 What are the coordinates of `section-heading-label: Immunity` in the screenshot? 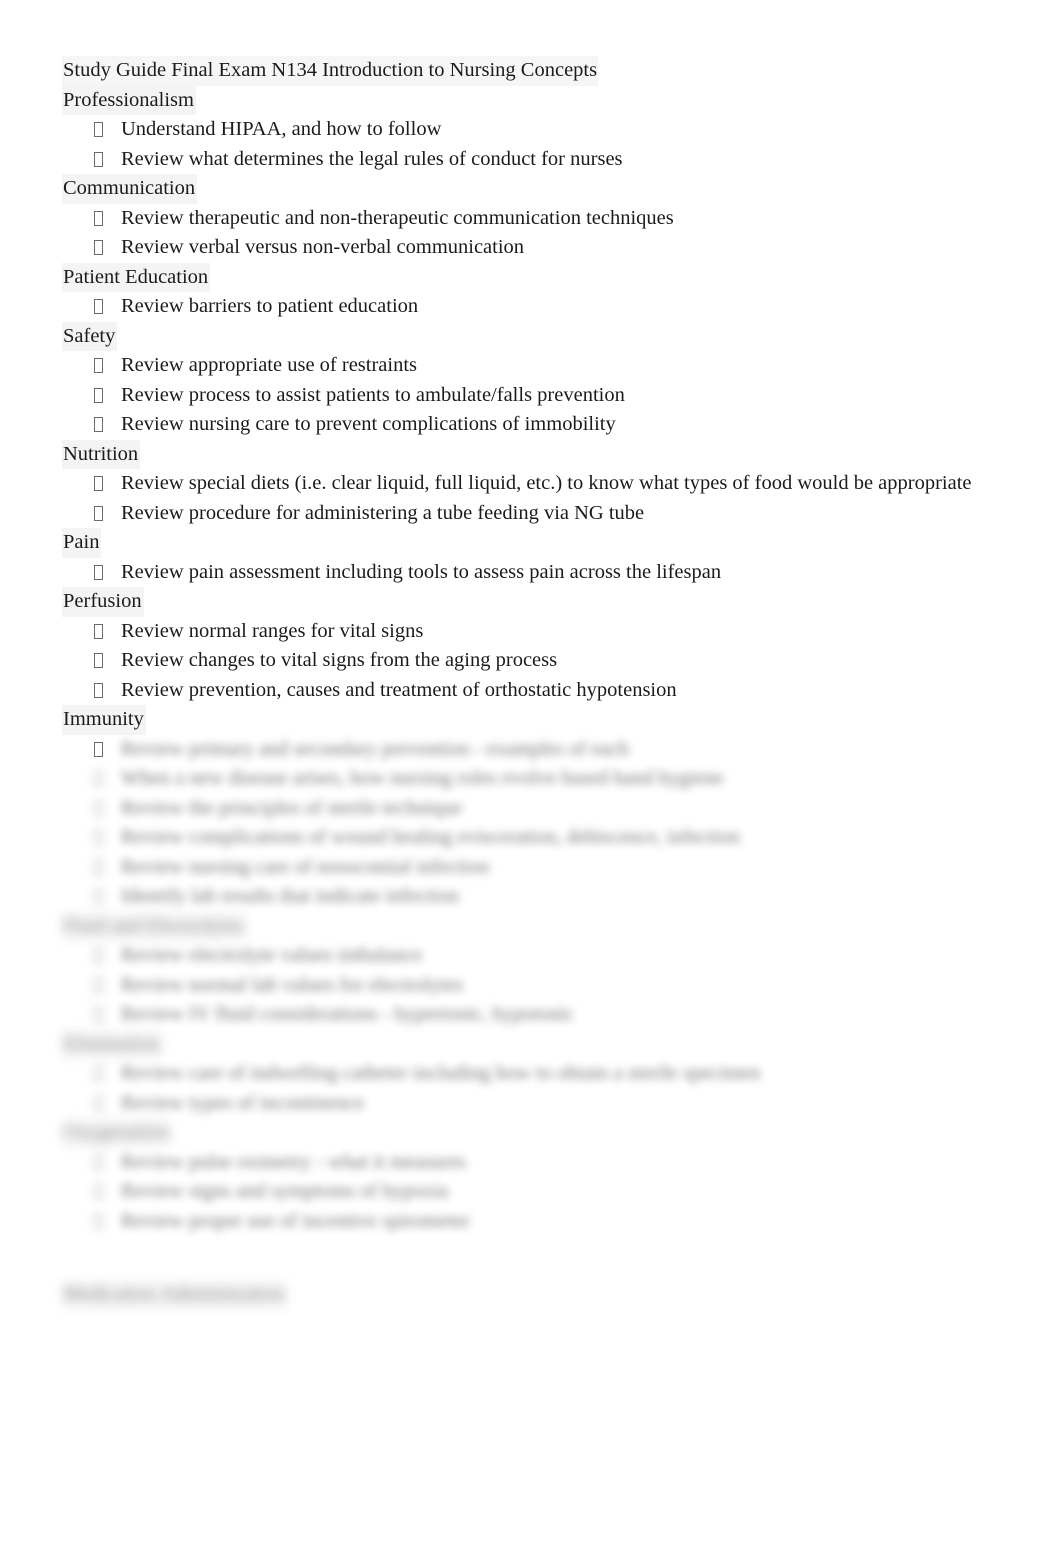 It's located at (104, 720).